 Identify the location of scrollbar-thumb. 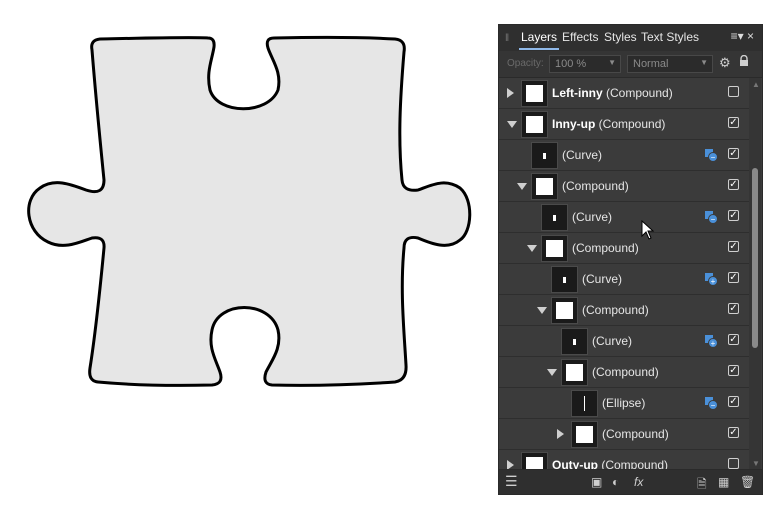
(755, 258).